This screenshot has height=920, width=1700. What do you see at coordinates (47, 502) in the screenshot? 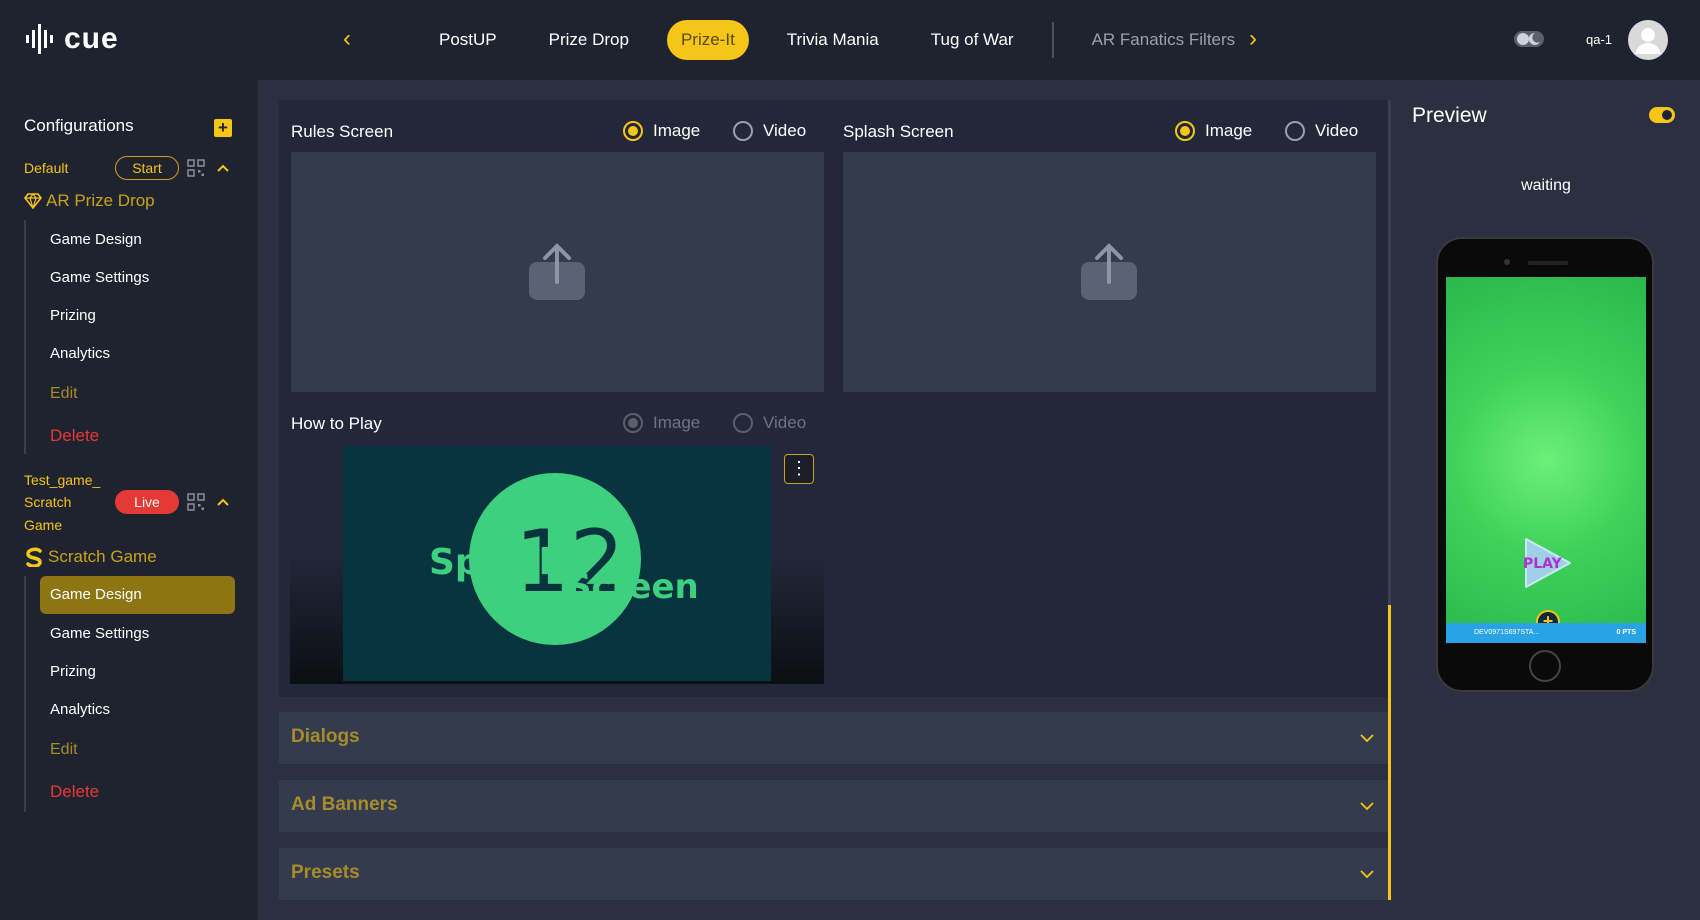
I see `config-name-line-2: Scratch` at bounding box center [47, 502].